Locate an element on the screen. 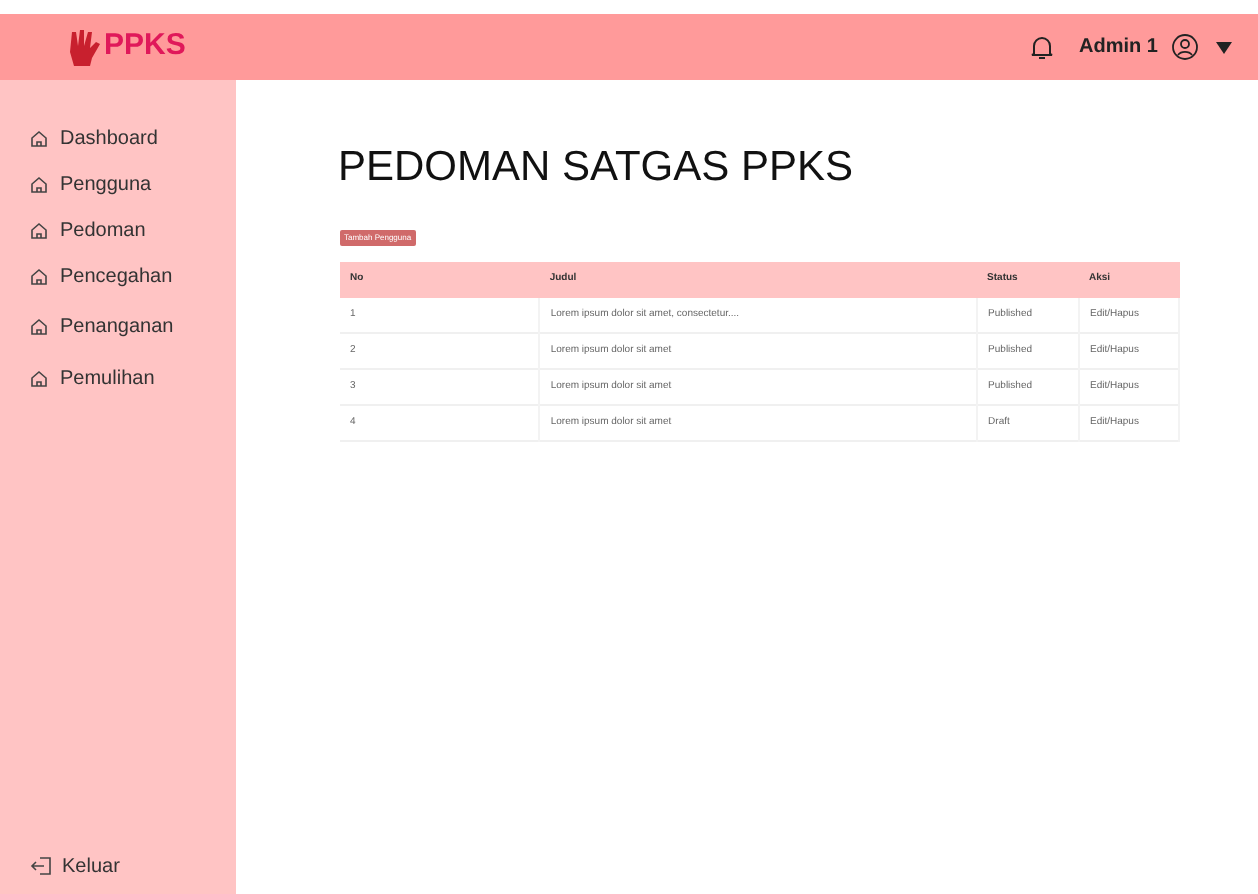 The height and width of the screenshot is (894, 1258). dropdown-caret-icon is located at coordinates (1224, 47).